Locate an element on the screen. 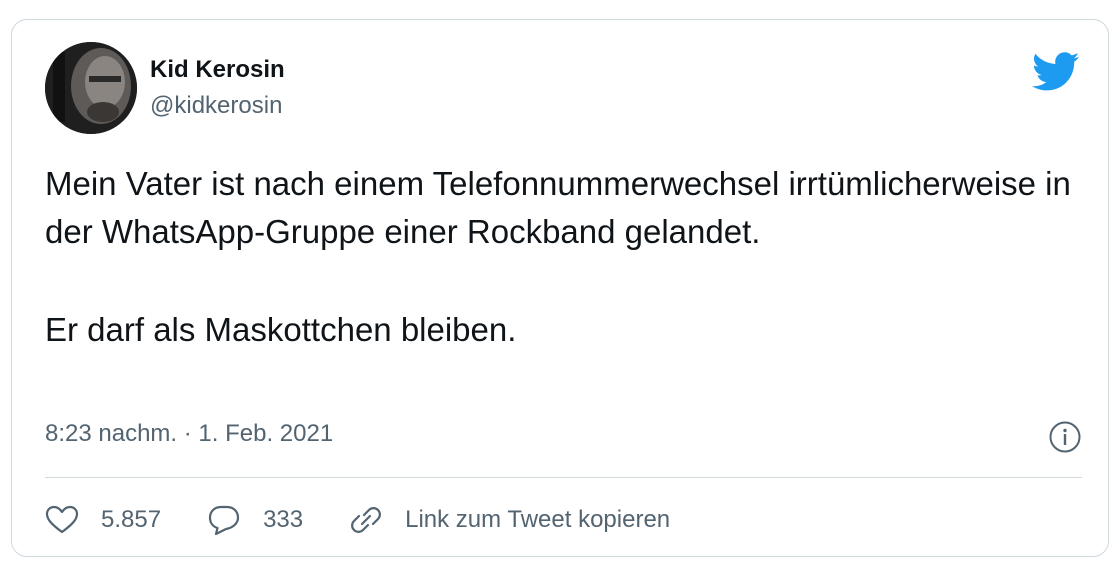 The height and width of the screenshot is (574, 1120). heart-icon is located at coordinates (62, 519).